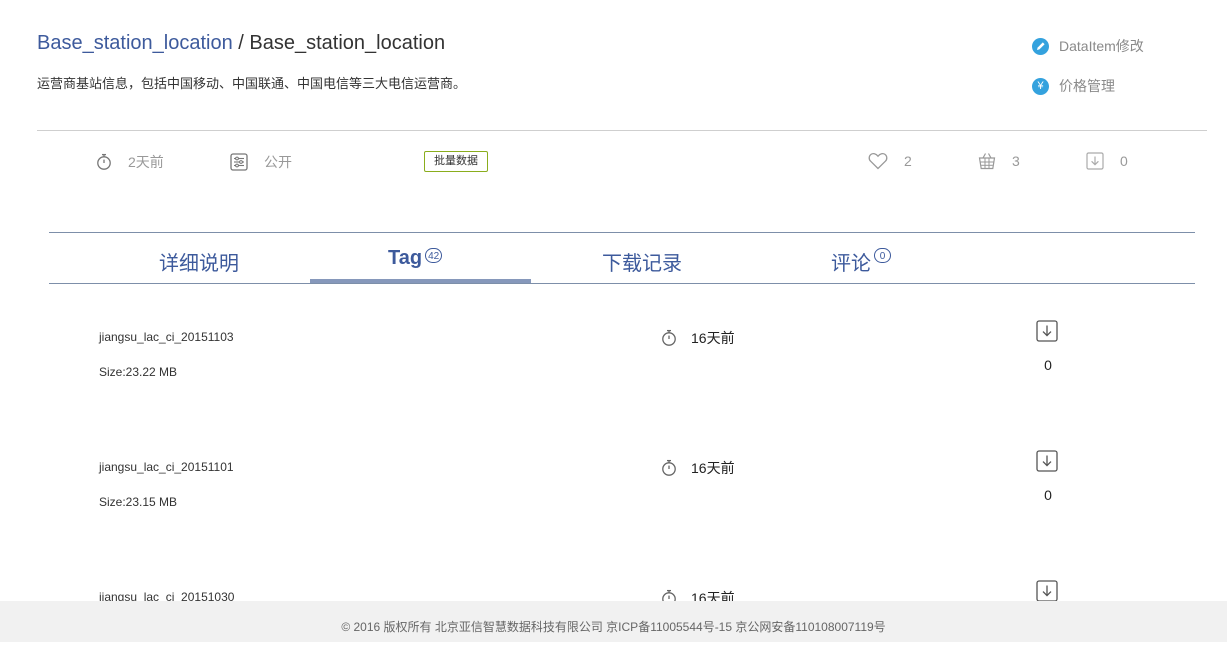 The image size is (1227, 670). I want to click on side-actions: DataItem修改 ¥ 价格管理, so click(1088, 76).